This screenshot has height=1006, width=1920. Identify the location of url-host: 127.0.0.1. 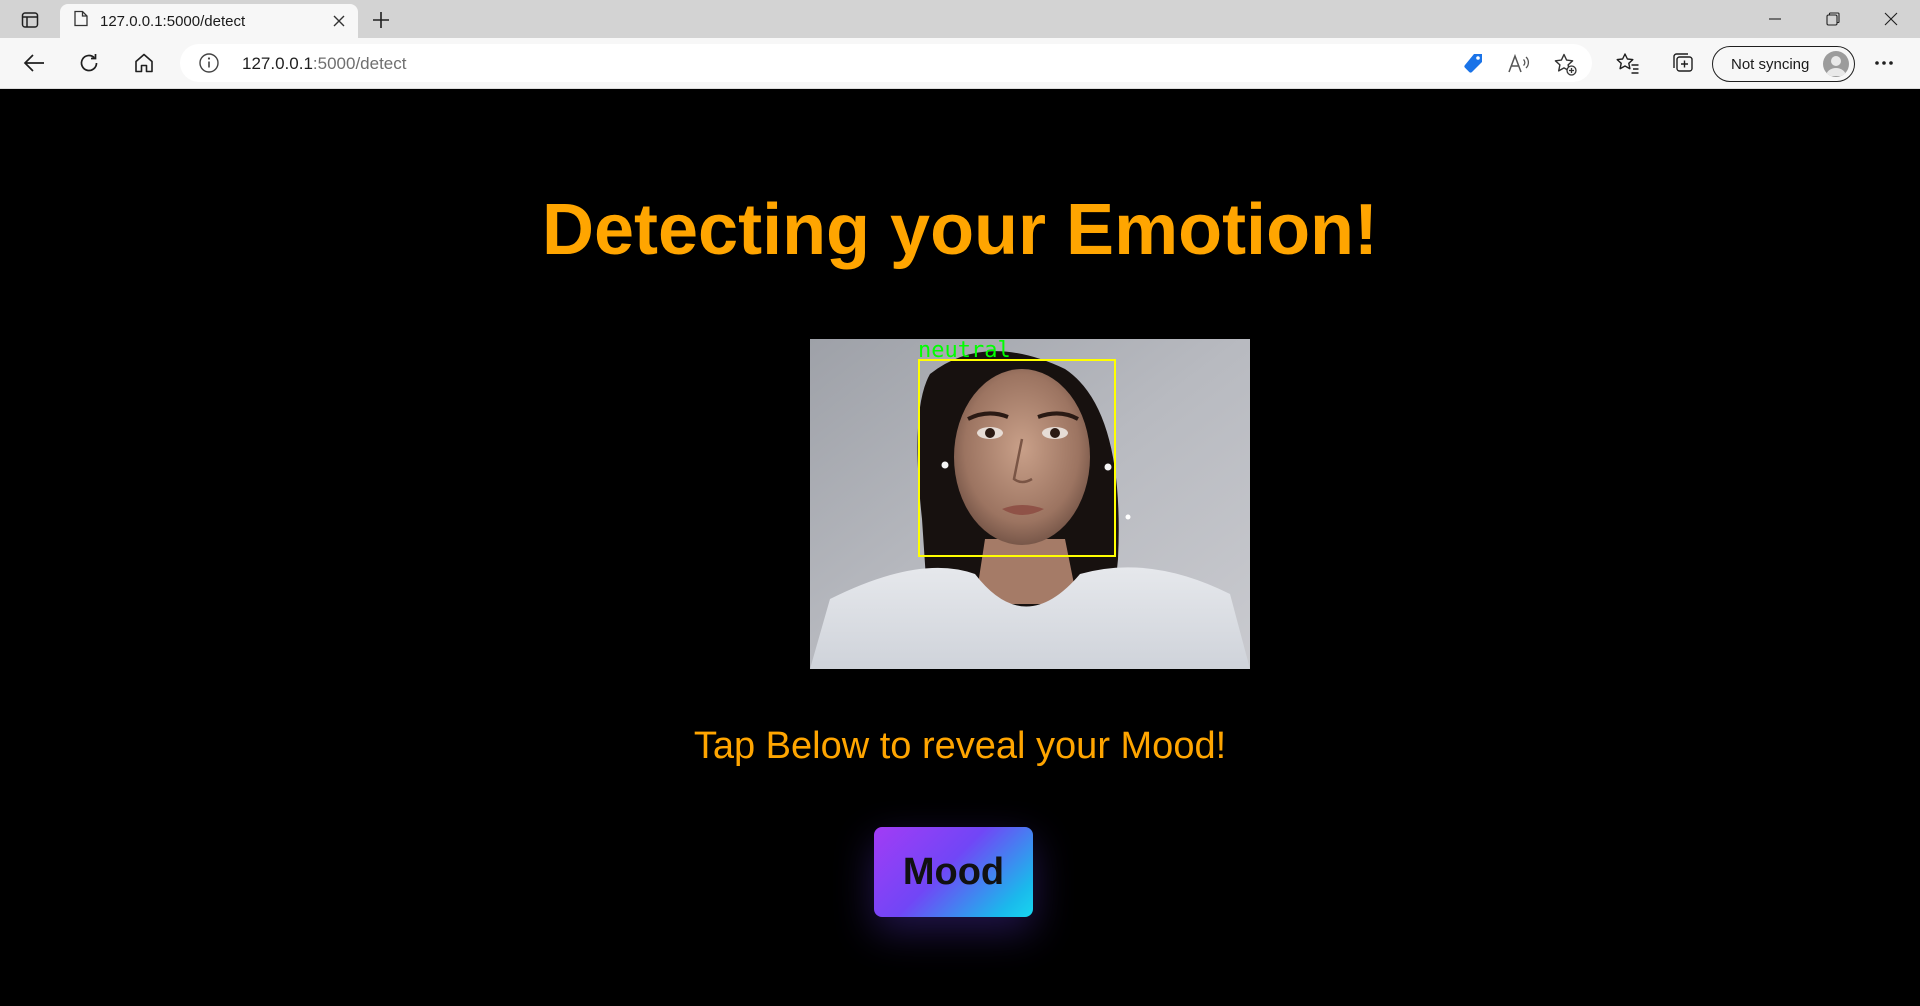
(277, 63).